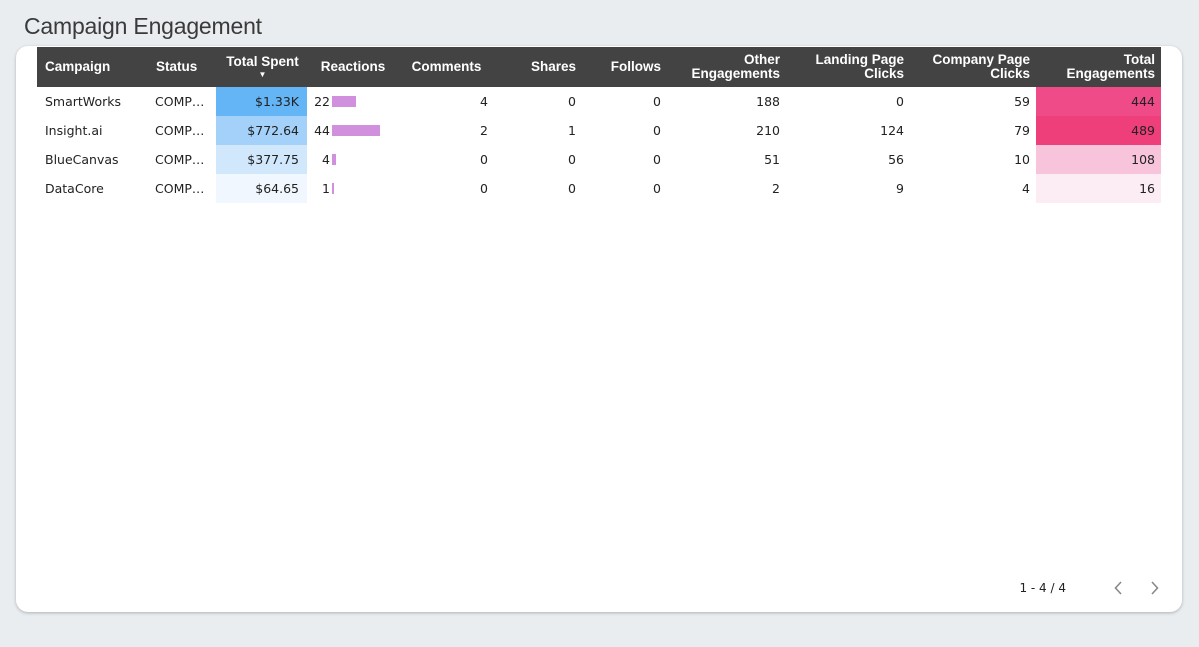 The image size is (1199, 647). What do you see at coordinates (599, 101) in the screenshot?
I see `table-row: SmartWorks COMP… $1.33K 22 4 0 0 188 0 59 444` at bounding box center [599, 101].